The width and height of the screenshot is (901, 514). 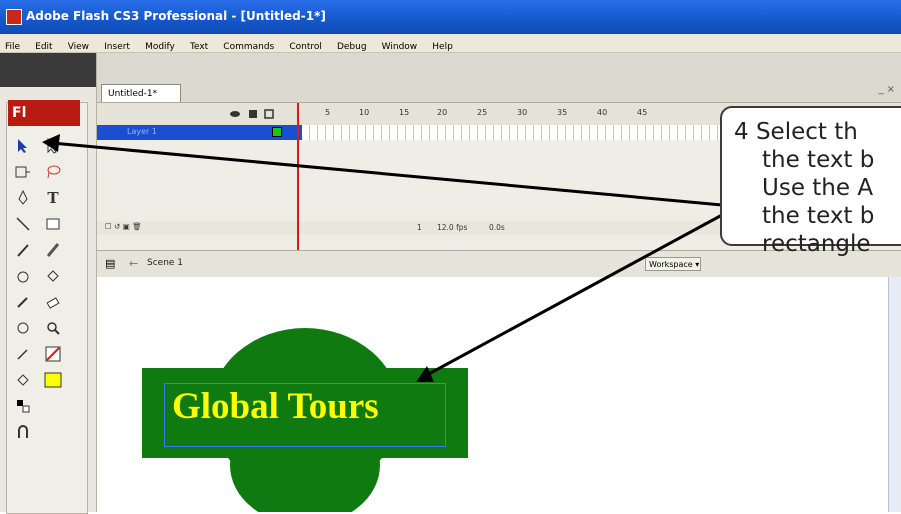 I want to click on callout-line: 4 Select th, so click(x=796, y=132).